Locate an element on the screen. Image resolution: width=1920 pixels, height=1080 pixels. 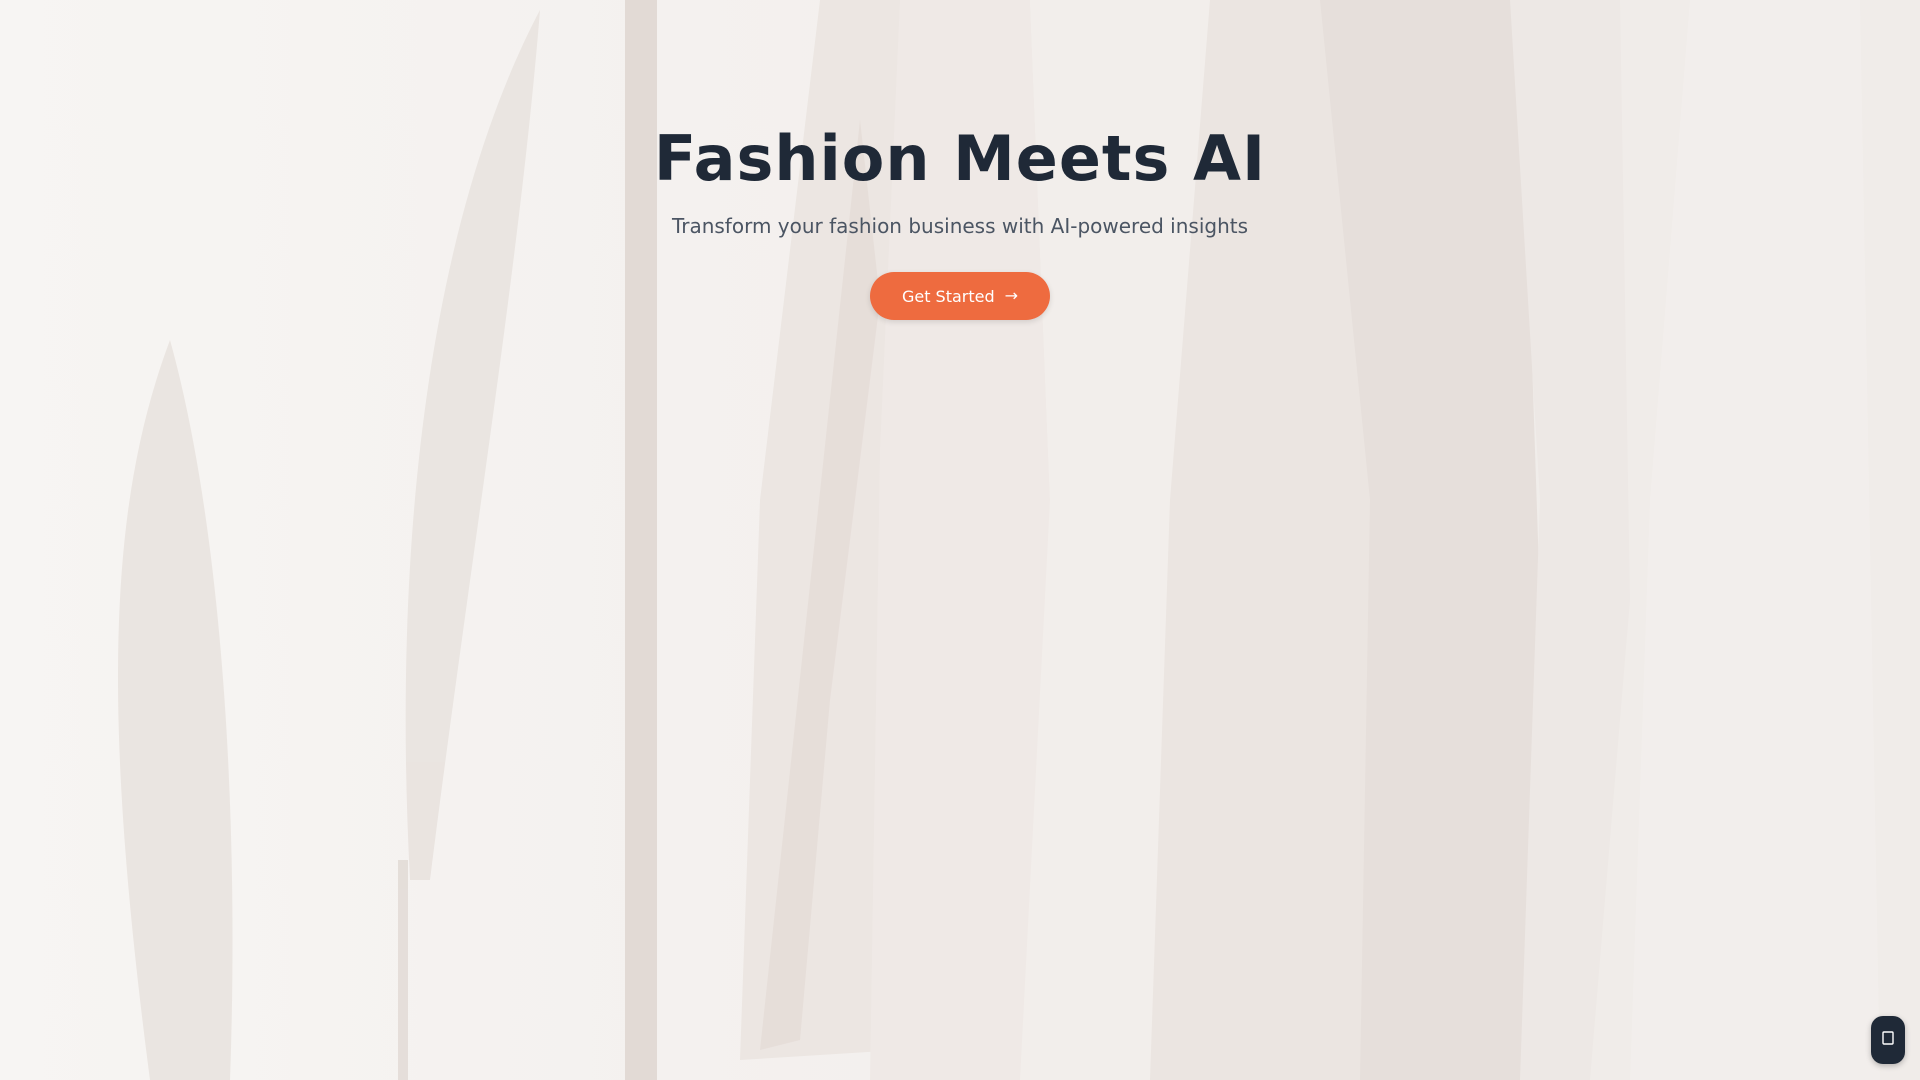
arrow-right-icon: → is located at coordinates (1011, 295).